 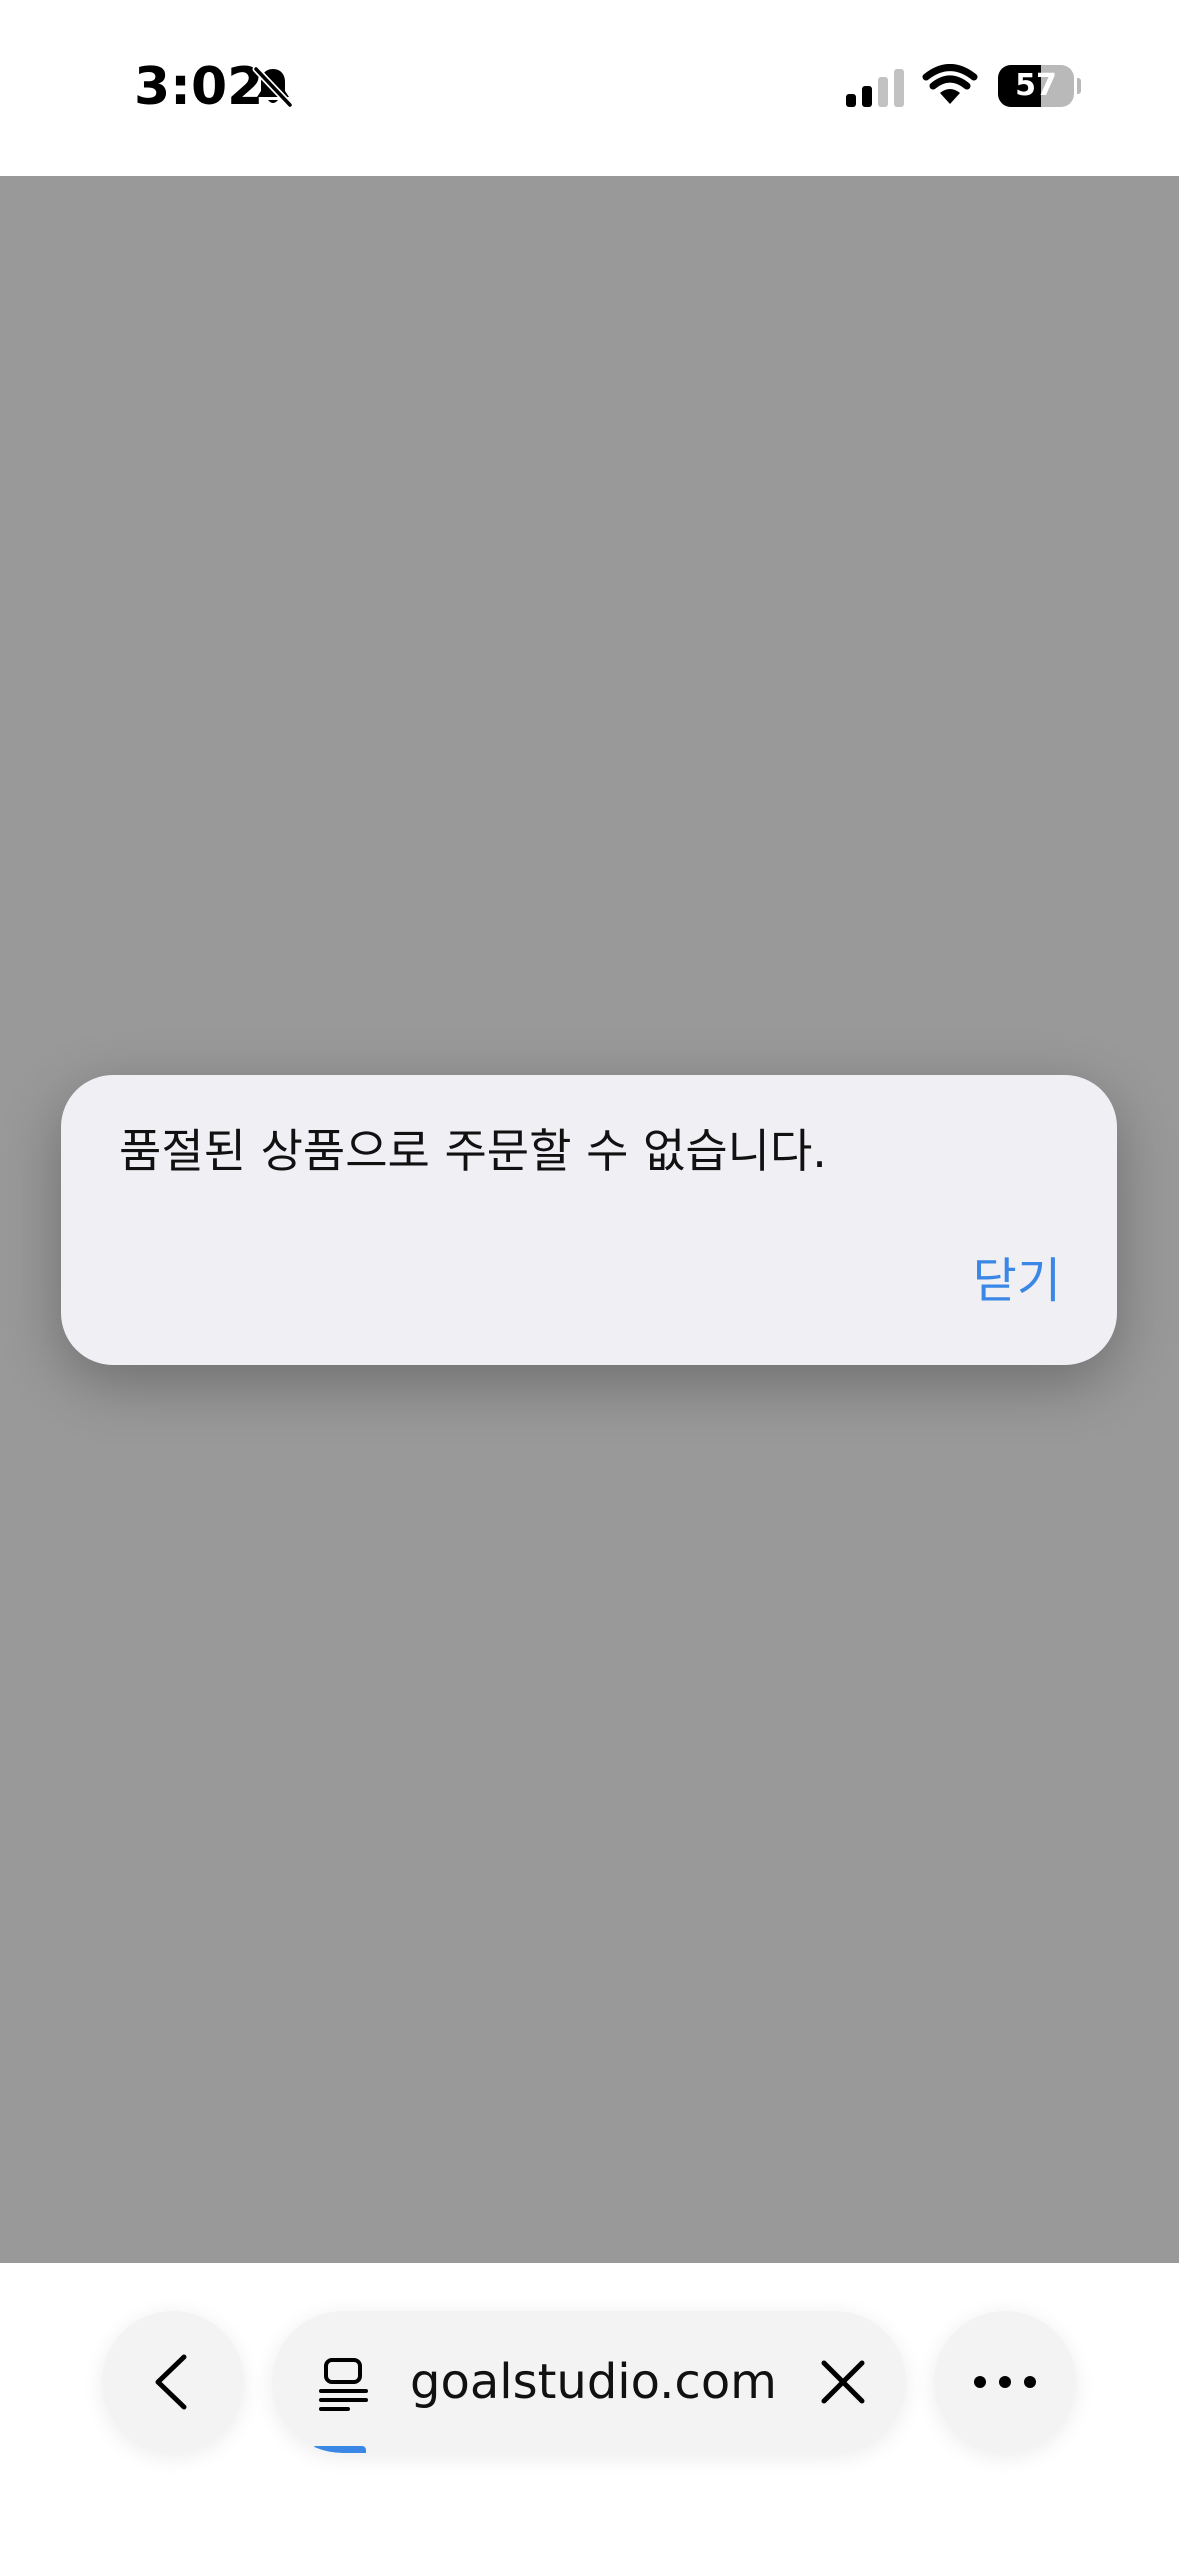 I want to click on ellipsis-icon, so click(x=1005, y=2382).